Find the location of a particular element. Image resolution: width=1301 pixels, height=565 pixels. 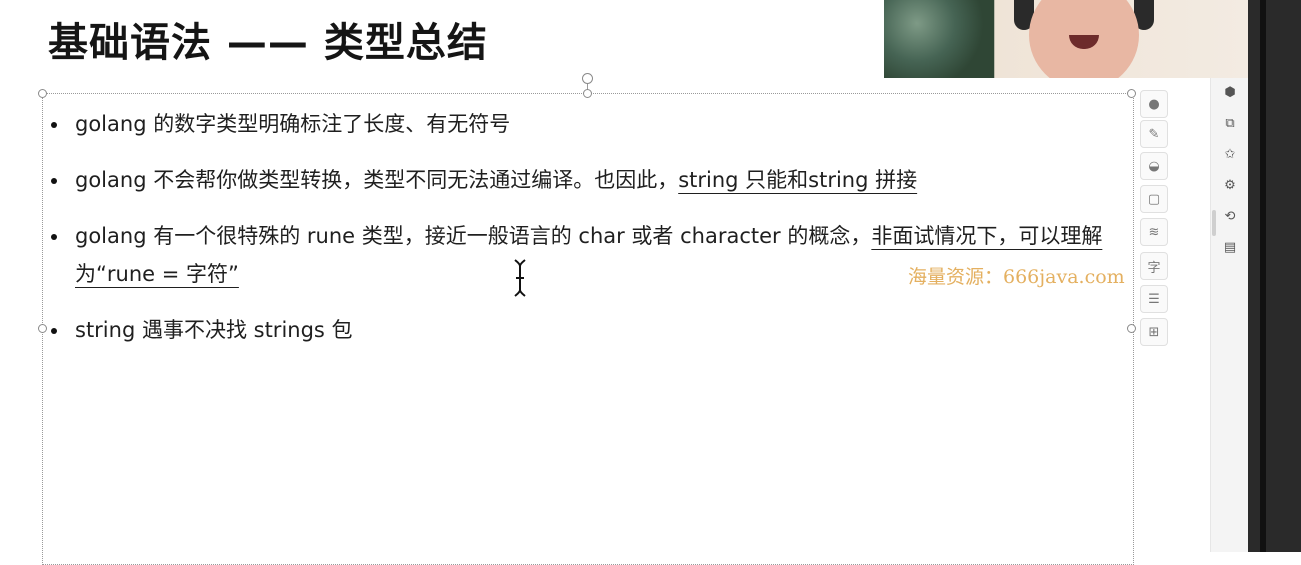

window-edge-bar is located at coordinates (1263, 276).